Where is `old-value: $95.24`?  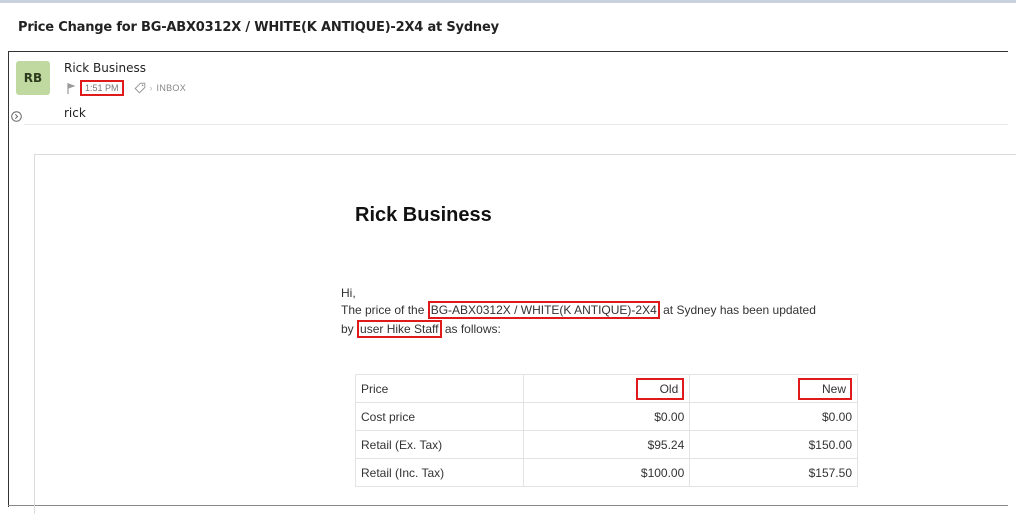
old-value: $95.24 is located at coordinates (606, 444).